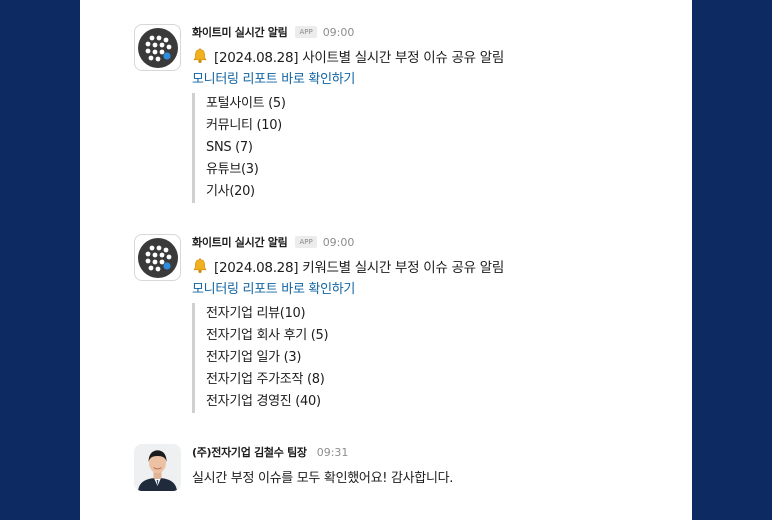  Describe the element at coordinates (246, 103) in the screenshot. I see `list-item: 포털사이트 (5)` at that location.